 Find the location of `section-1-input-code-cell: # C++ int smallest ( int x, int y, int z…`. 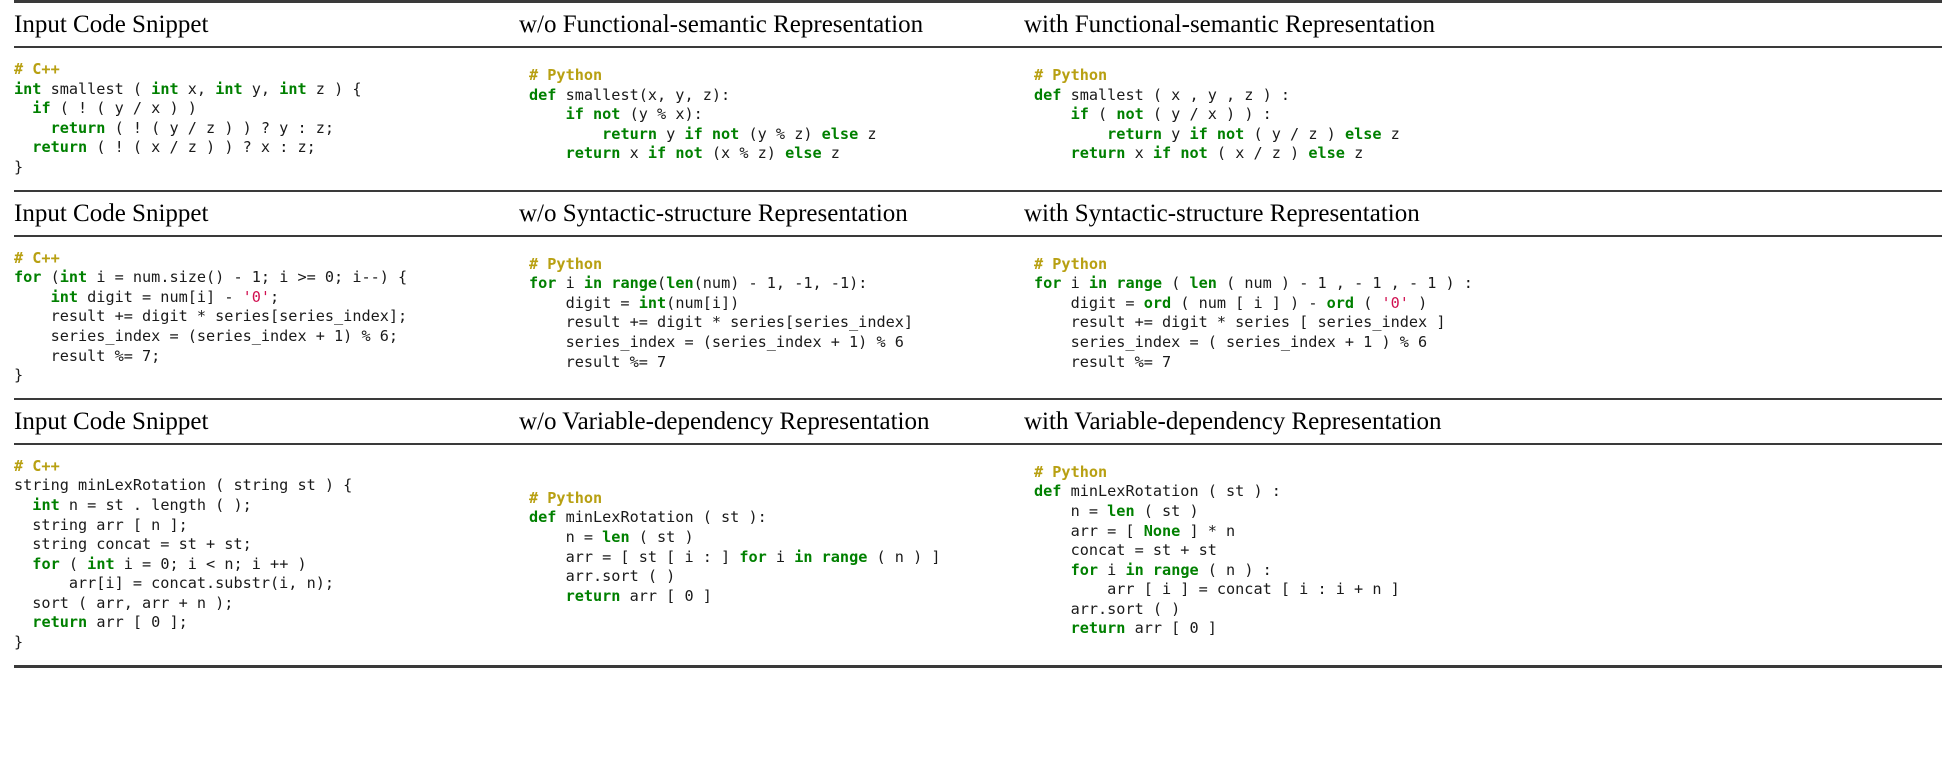

section-1-input-code-cell: # C++ int smallest ( int x, int y, int z… is located at coordinates (266, 119).